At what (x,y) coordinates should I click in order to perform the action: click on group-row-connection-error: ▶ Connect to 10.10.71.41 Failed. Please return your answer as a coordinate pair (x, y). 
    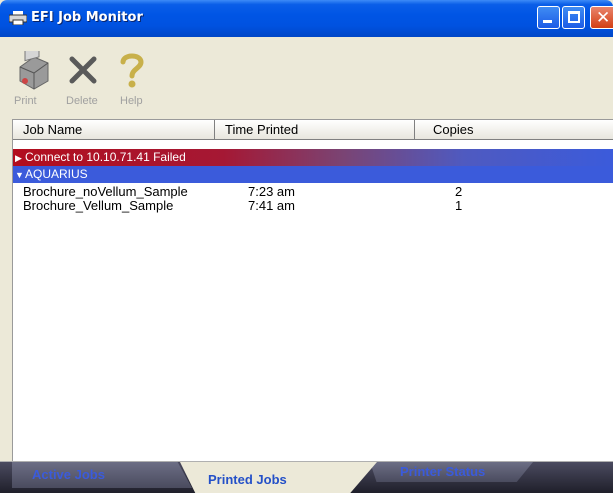
    Looking at the image, I should click on (313, 157).